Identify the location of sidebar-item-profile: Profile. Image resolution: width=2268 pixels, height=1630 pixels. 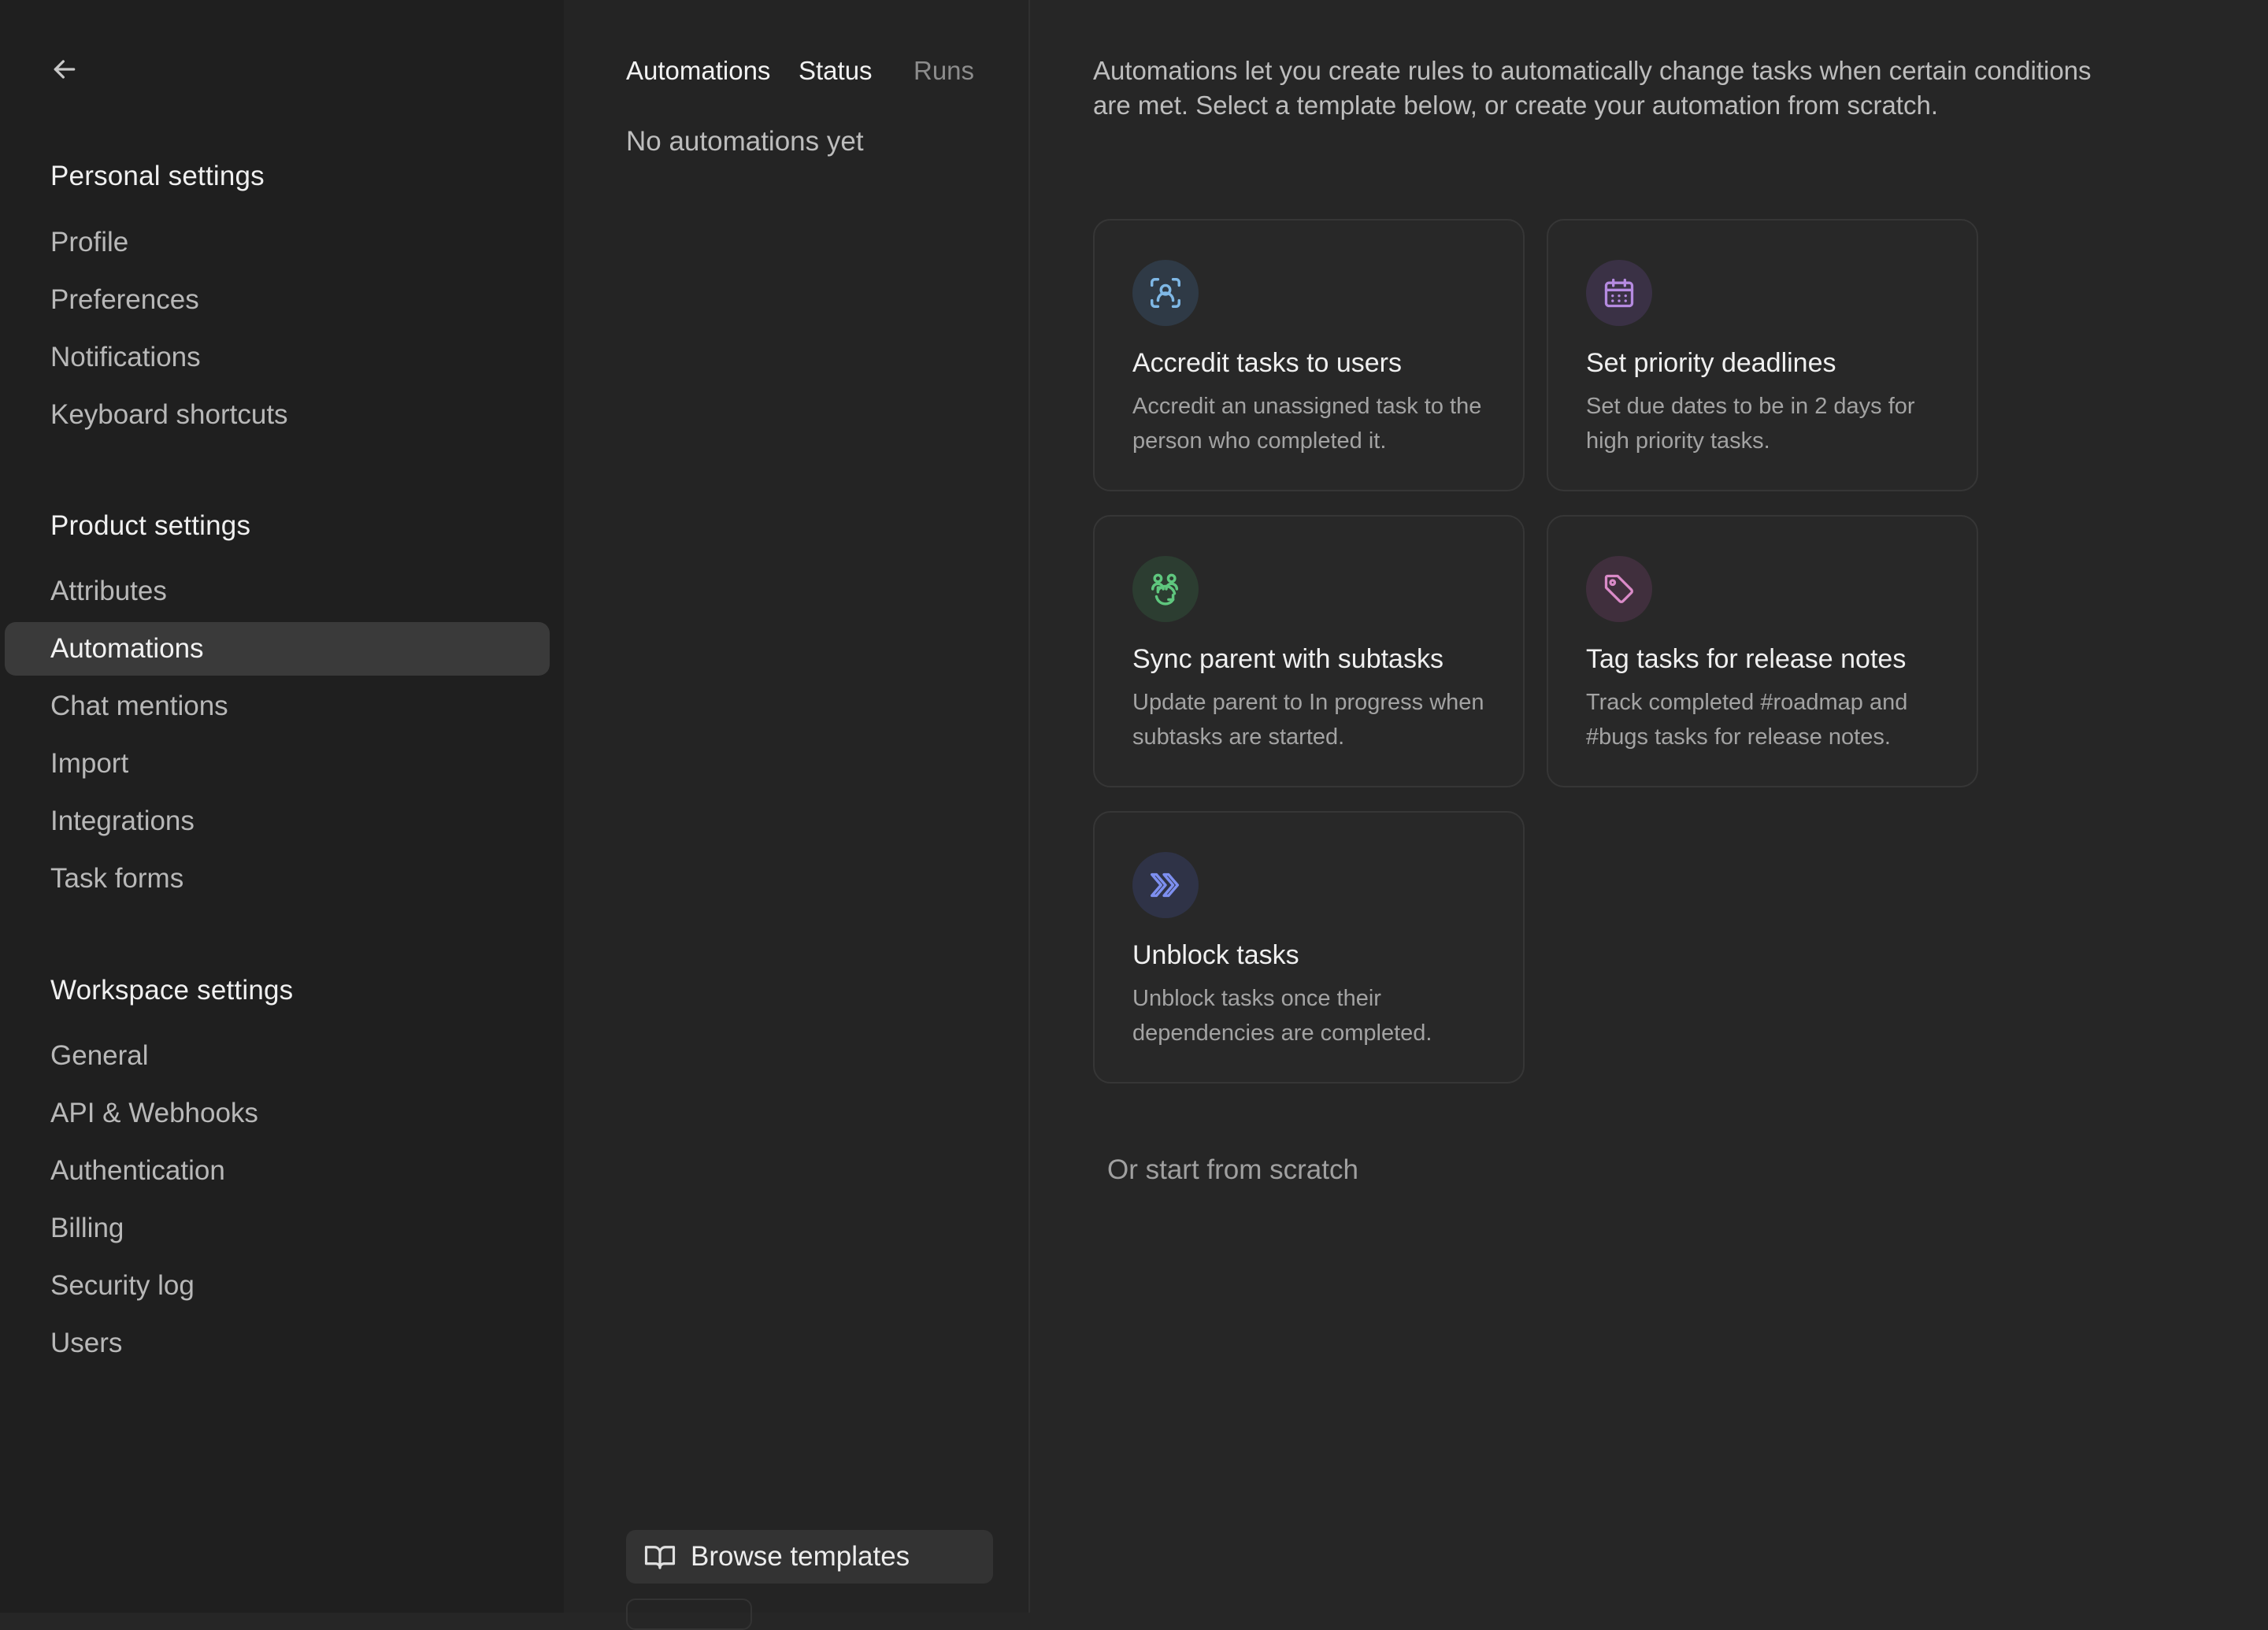
(277, 242).